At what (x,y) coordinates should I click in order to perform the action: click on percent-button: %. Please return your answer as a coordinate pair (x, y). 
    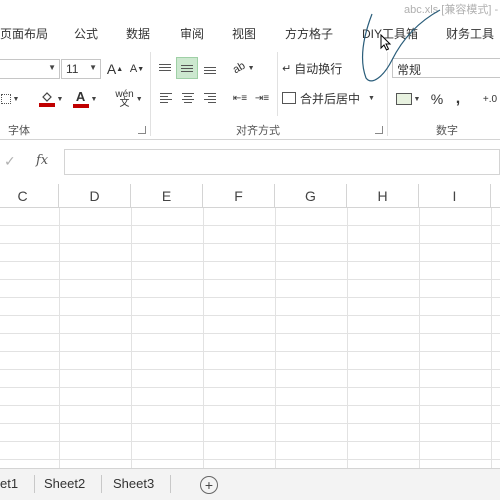
    Looking at the image, I should click on (437, 99).